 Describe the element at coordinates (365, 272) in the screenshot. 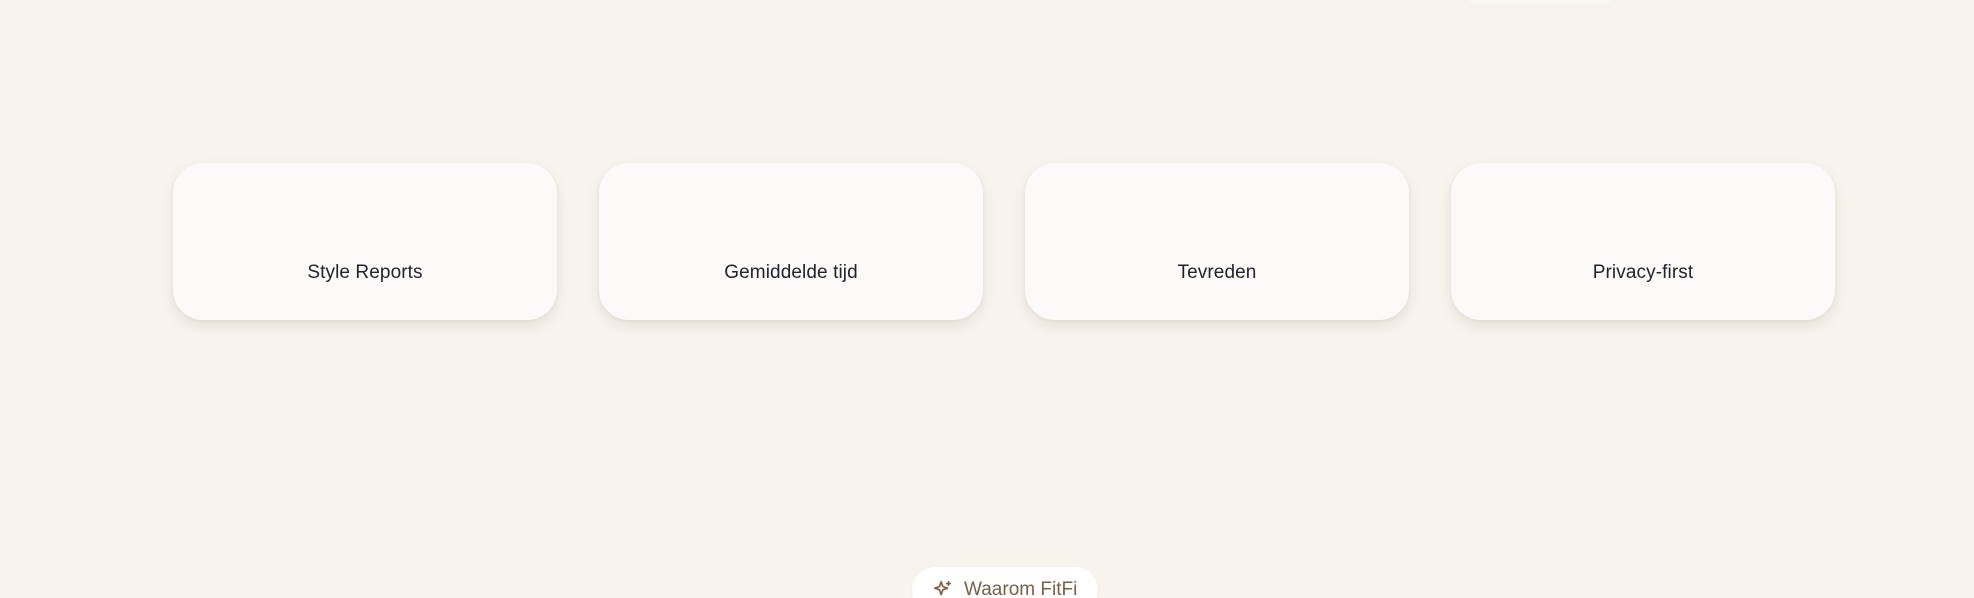

I see `stat-label: Style Reports` at that location.